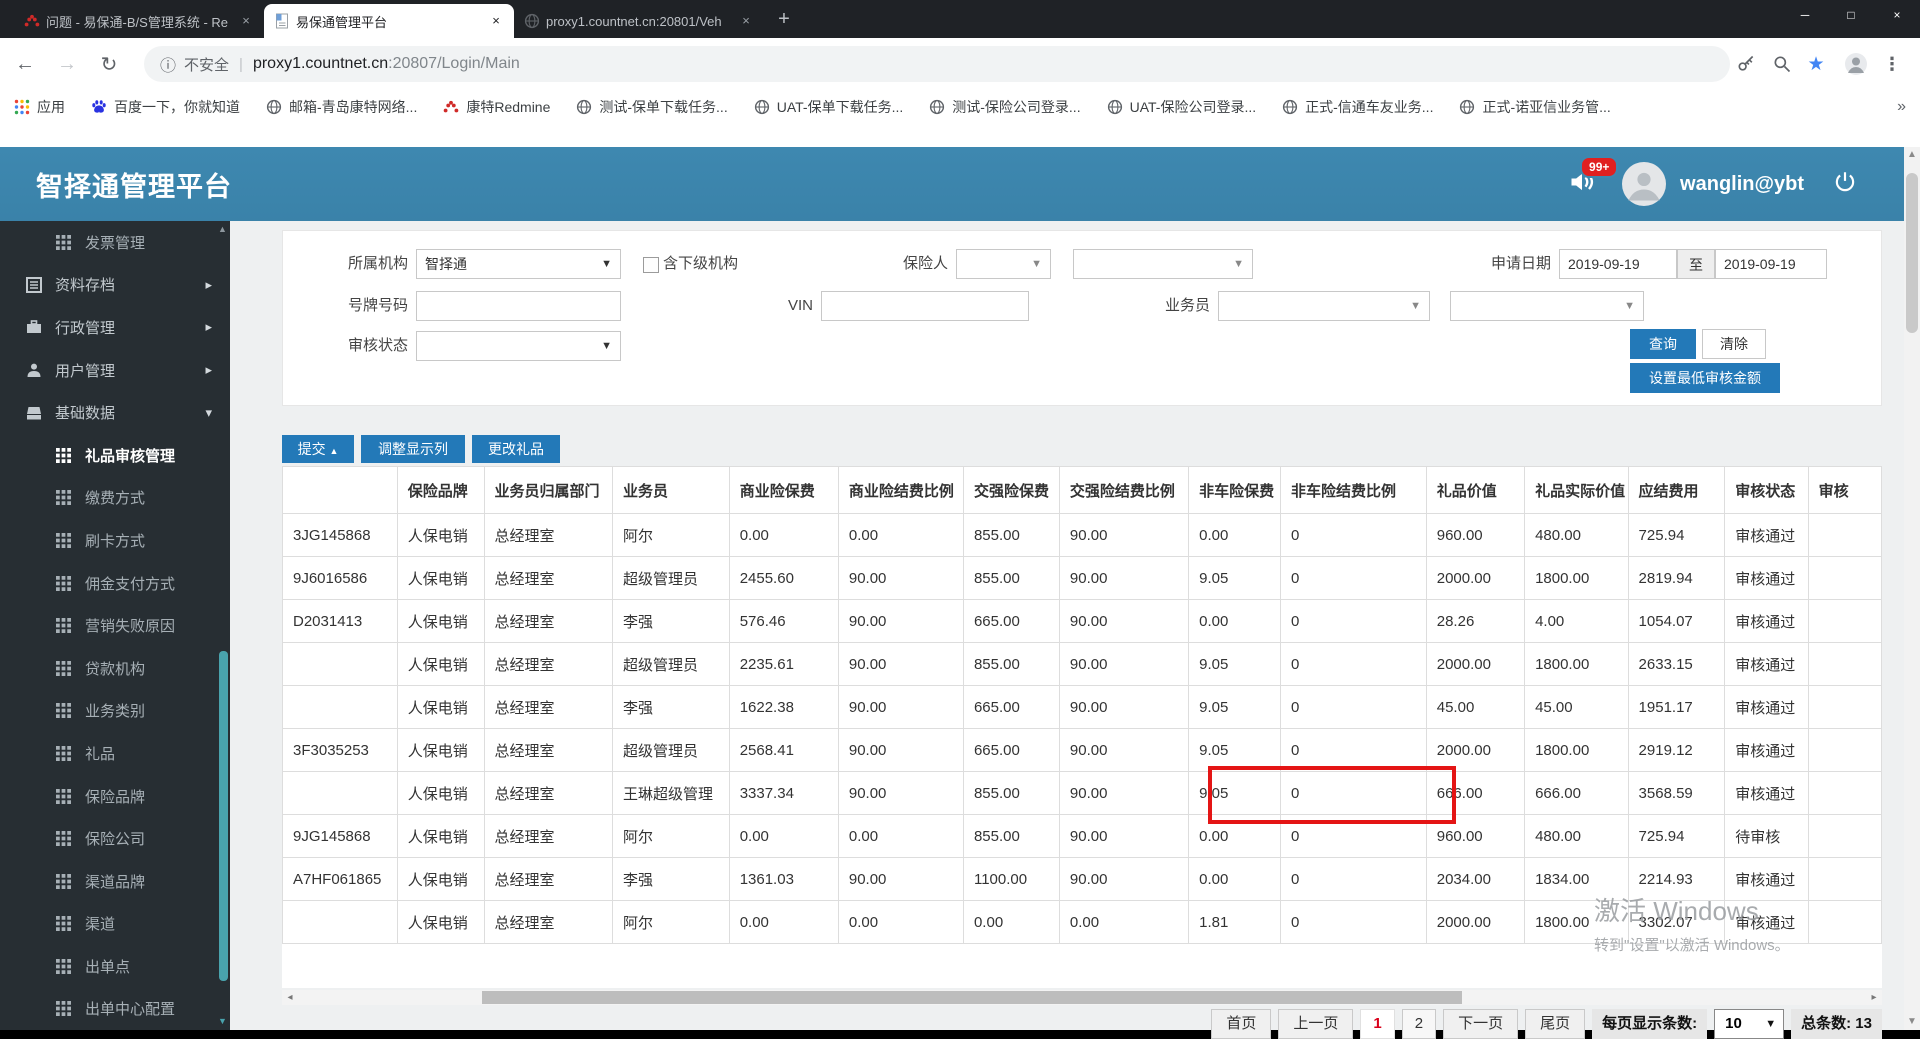  Describe the element at coordinates (290, 997) in the screenshot. I see `hscroll-left-icon: ◂` at that location.